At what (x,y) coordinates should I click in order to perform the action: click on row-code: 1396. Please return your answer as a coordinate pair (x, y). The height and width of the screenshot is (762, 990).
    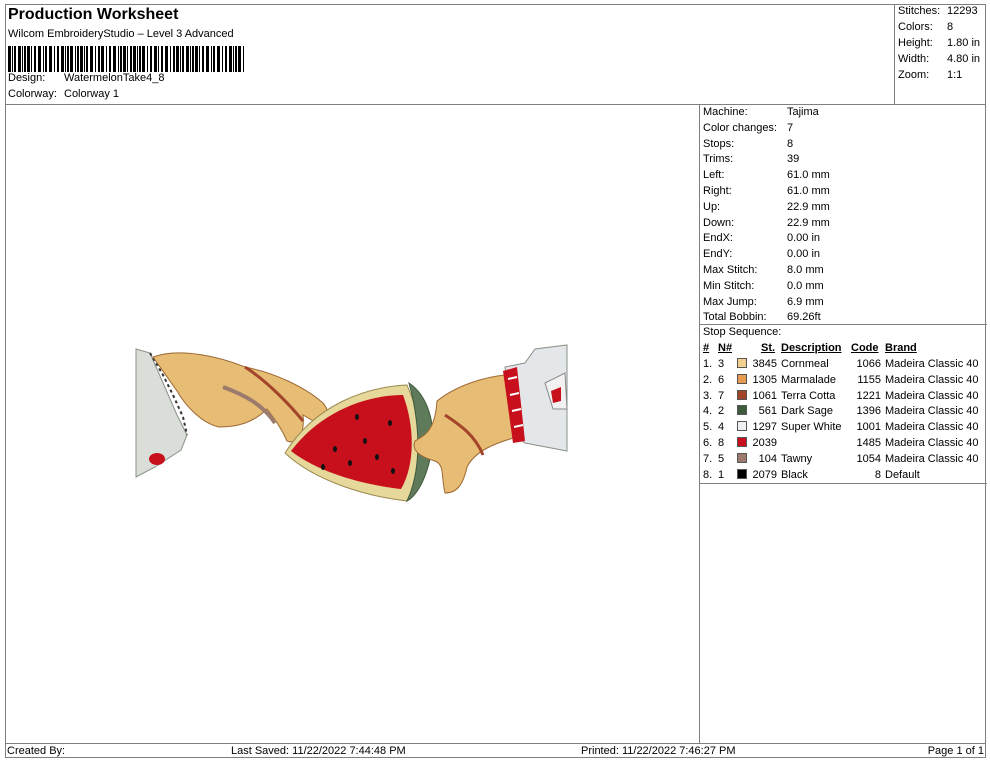
    Looking at the image, I should click on (868, 411).